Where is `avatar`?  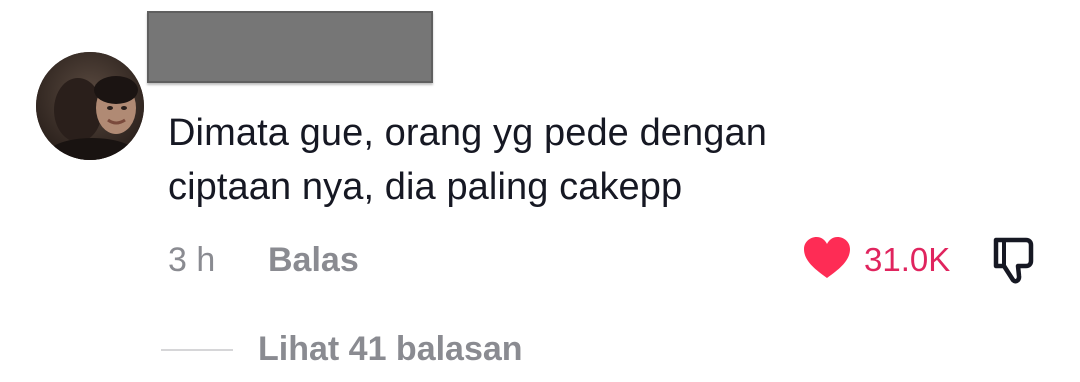
avatar is located at coordinates (90, 106).